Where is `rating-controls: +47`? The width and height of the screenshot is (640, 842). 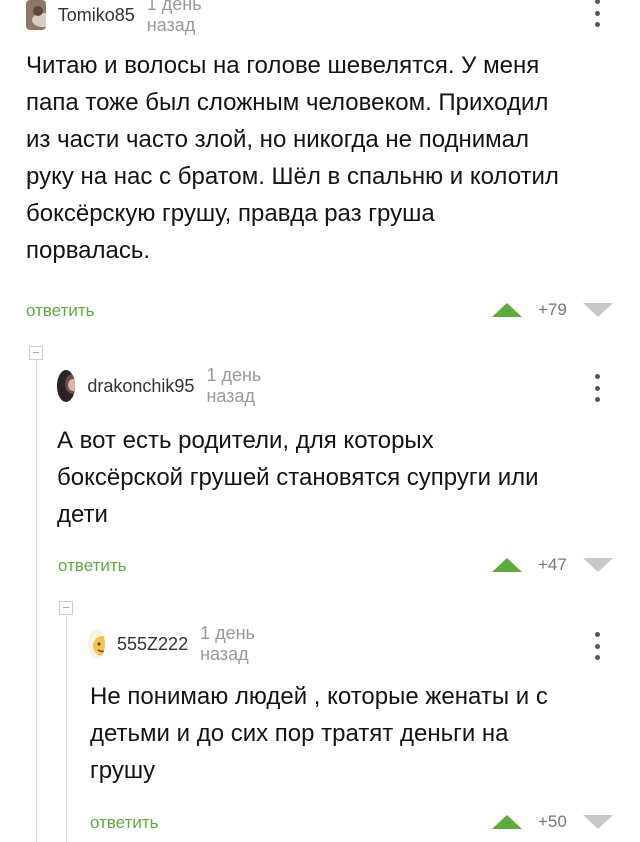
rating-controls: +47 is located at coordinates (552, 565).